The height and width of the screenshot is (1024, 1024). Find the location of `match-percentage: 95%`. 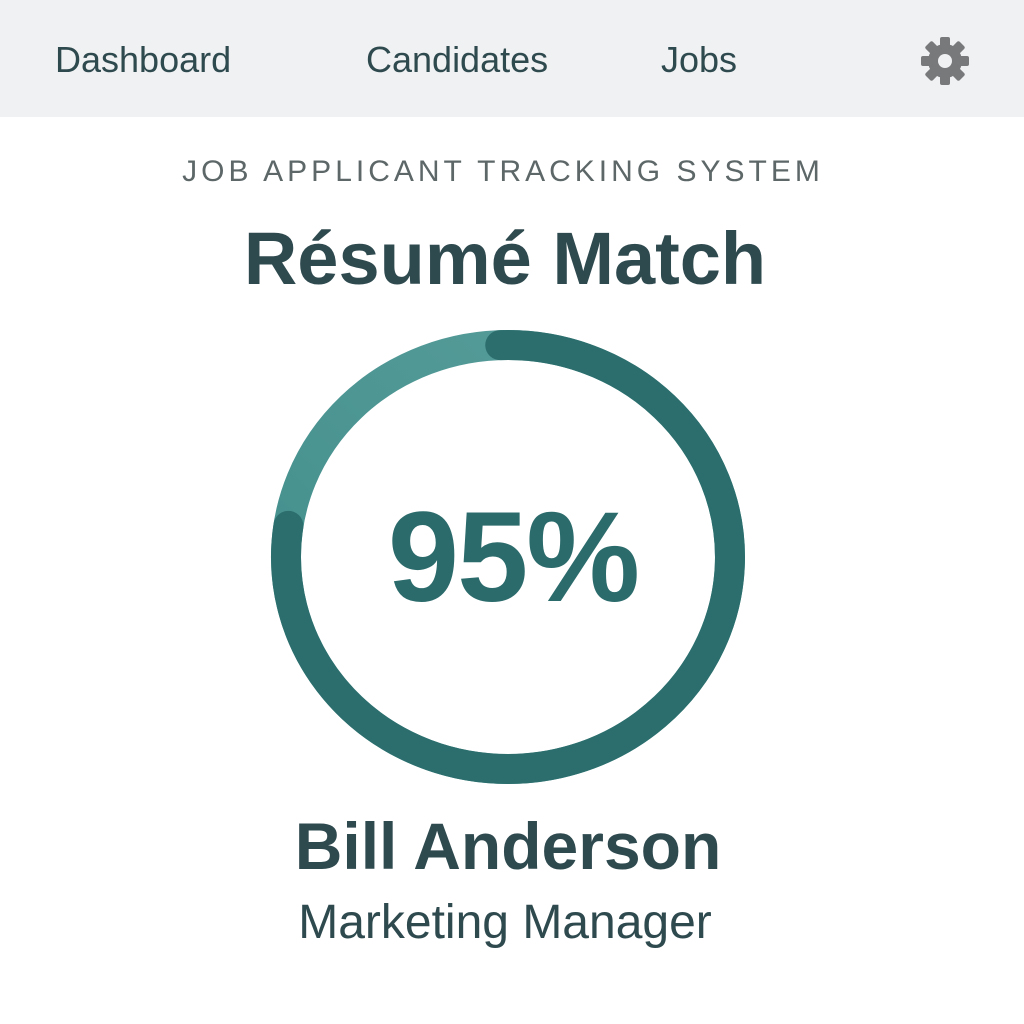

match-percentage: 95% is located at coordinates (513, 557).